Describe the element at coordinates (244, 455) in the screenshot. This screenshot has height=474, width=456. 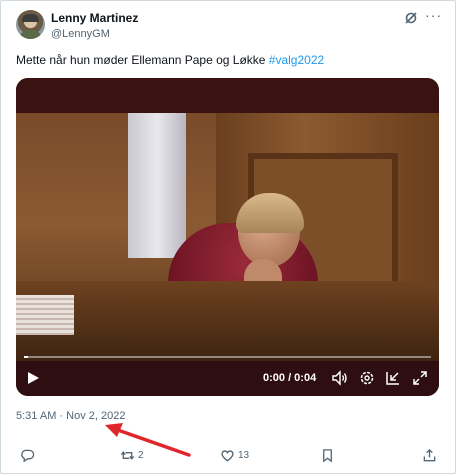
I see `like-count: 13` at that location.